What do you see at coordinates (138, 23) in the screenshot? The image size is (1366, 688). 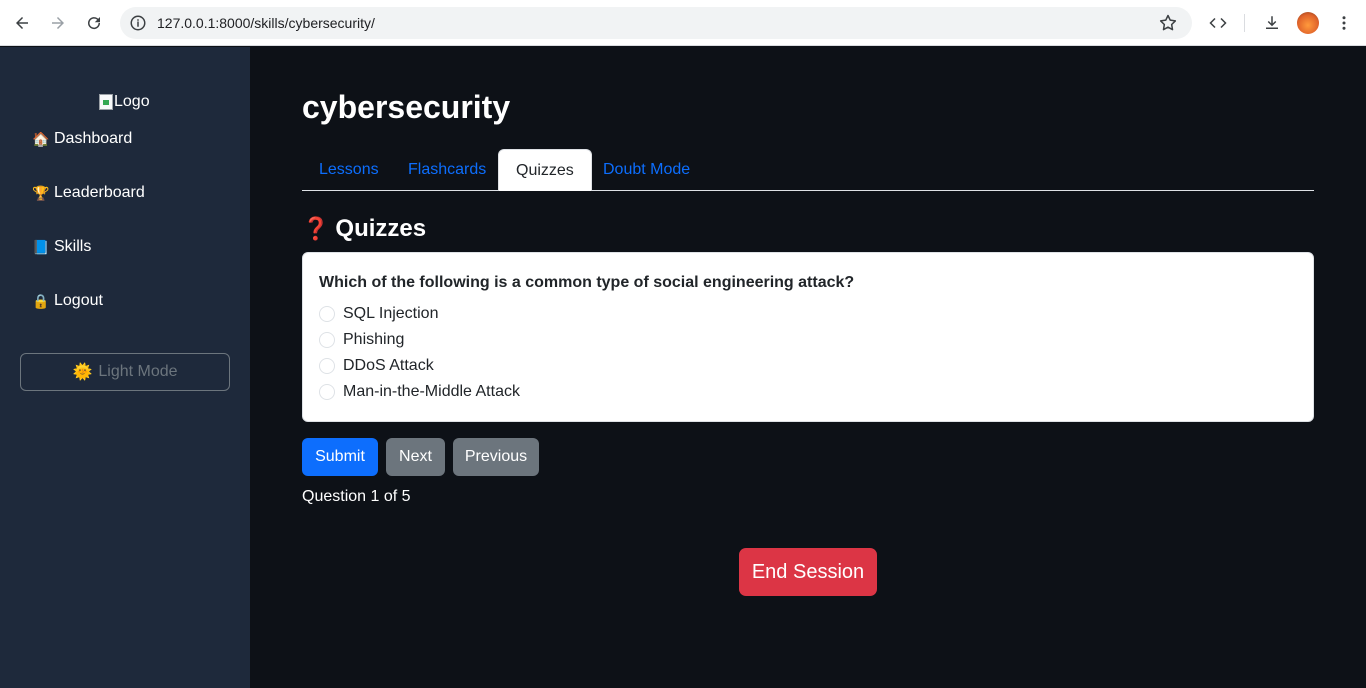 I see `site-info-icon` at bounding box center [138, 23].